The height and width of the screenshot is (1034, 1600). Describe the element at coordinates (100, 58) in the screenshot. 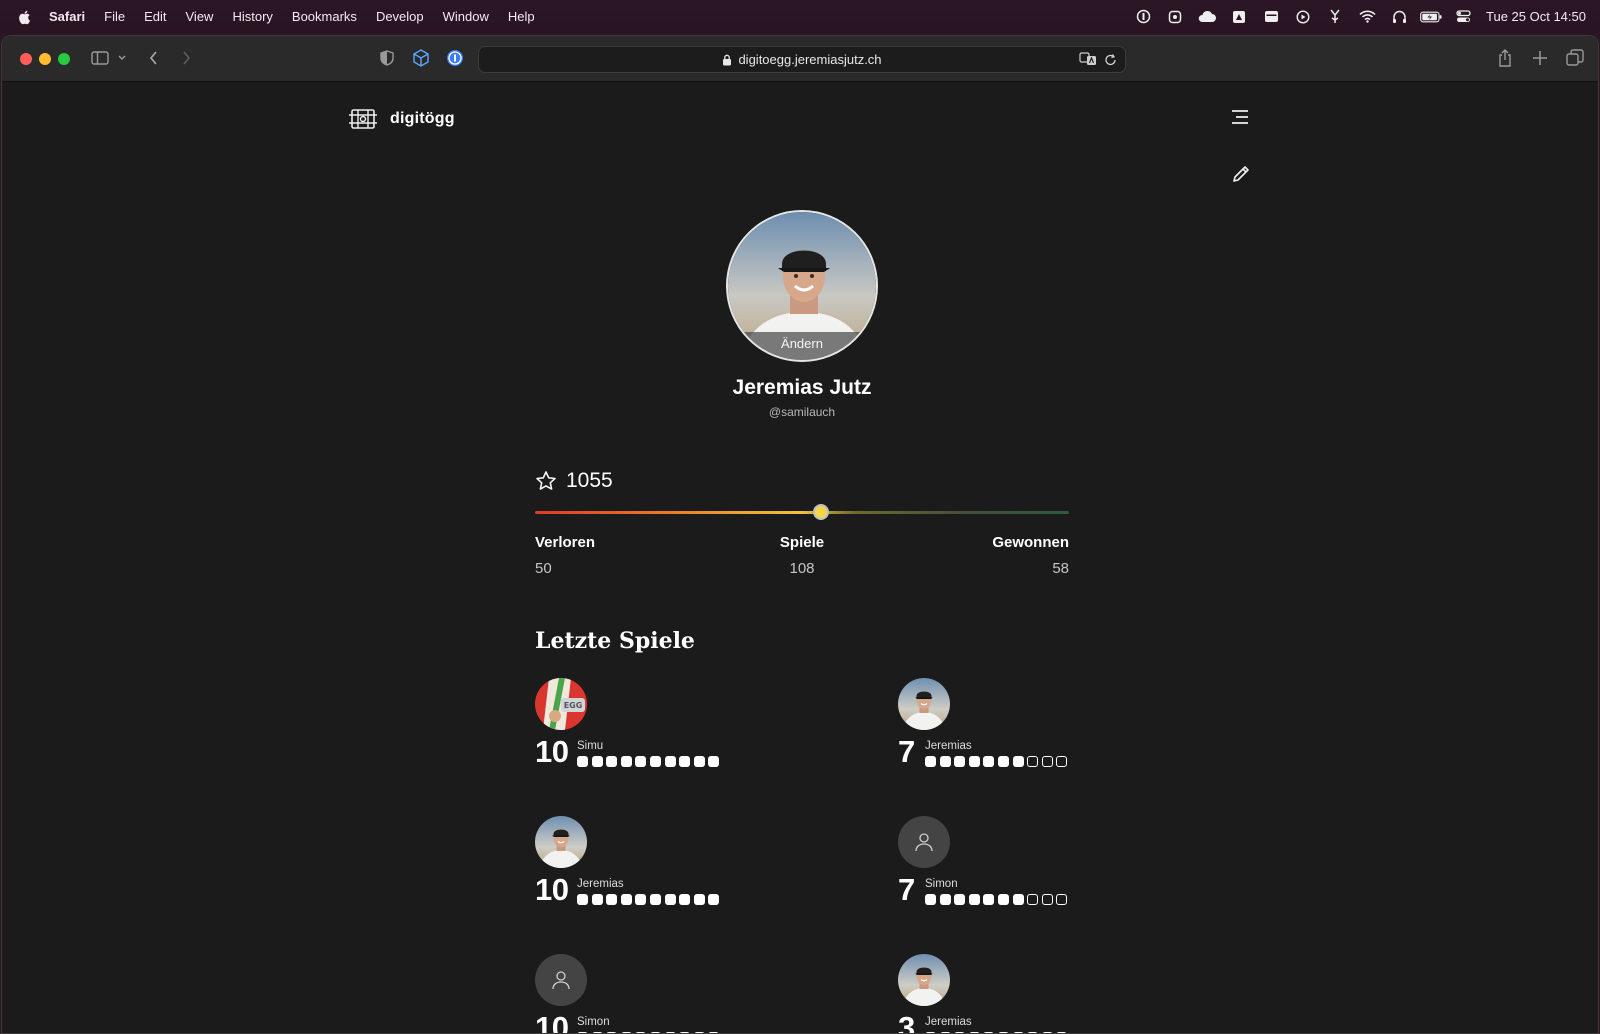

I see `sidebar-toggle-icon` at that location.